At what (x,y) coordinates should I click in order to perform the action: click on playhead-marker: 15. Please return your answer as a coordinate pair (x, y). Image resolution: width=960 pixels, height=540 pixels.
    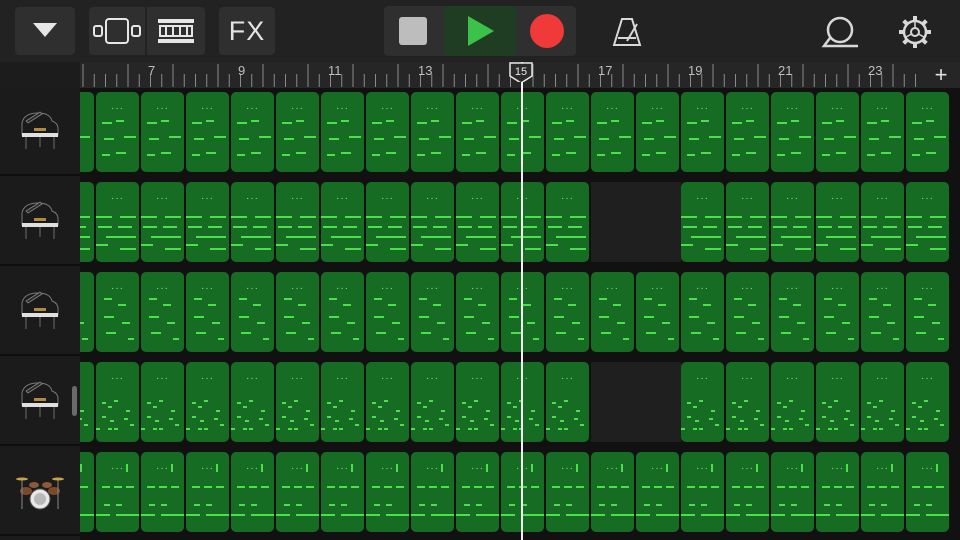
    Looking at the image, I should click on (521, 72).